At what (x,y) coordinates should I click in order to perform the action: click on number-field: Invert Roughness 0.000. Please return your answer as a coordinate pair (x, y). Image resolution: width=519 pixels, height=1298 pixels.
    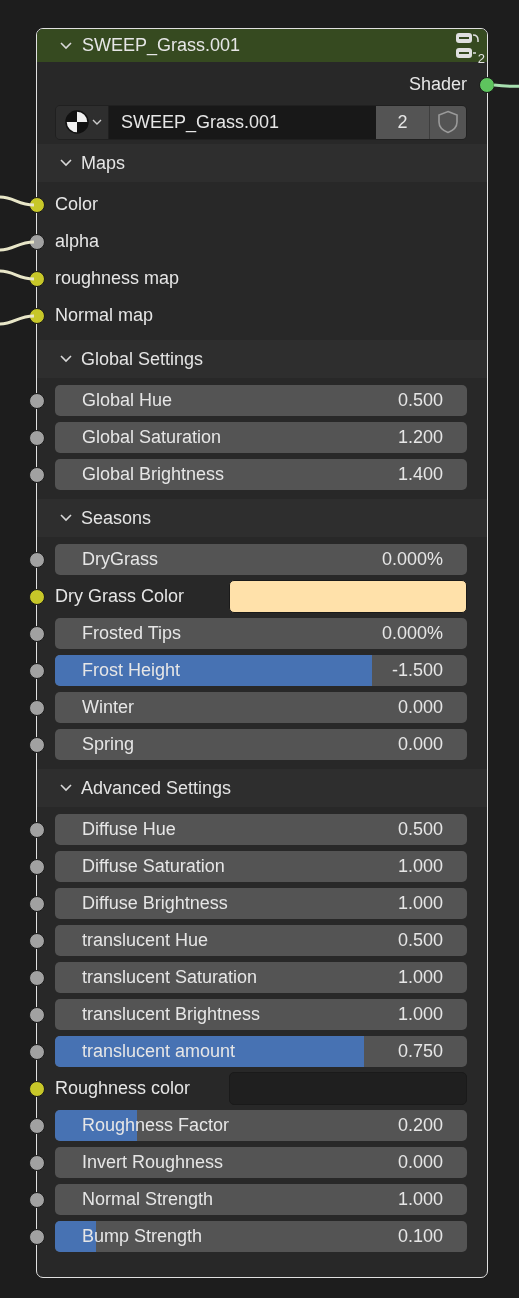
    Looking at the image, I should click on (261, 1162).